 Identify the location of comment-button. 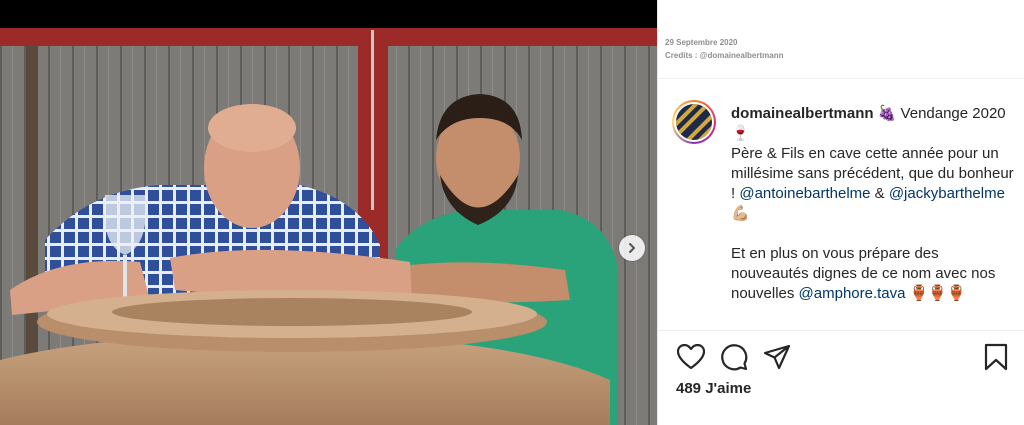
(734, 357).